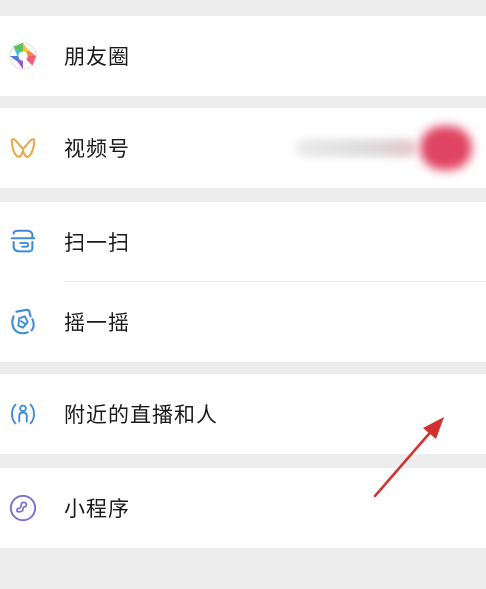 This screenshot has width=486, height=589. I want to click on moments-aperture-icon, so click(23, 56).